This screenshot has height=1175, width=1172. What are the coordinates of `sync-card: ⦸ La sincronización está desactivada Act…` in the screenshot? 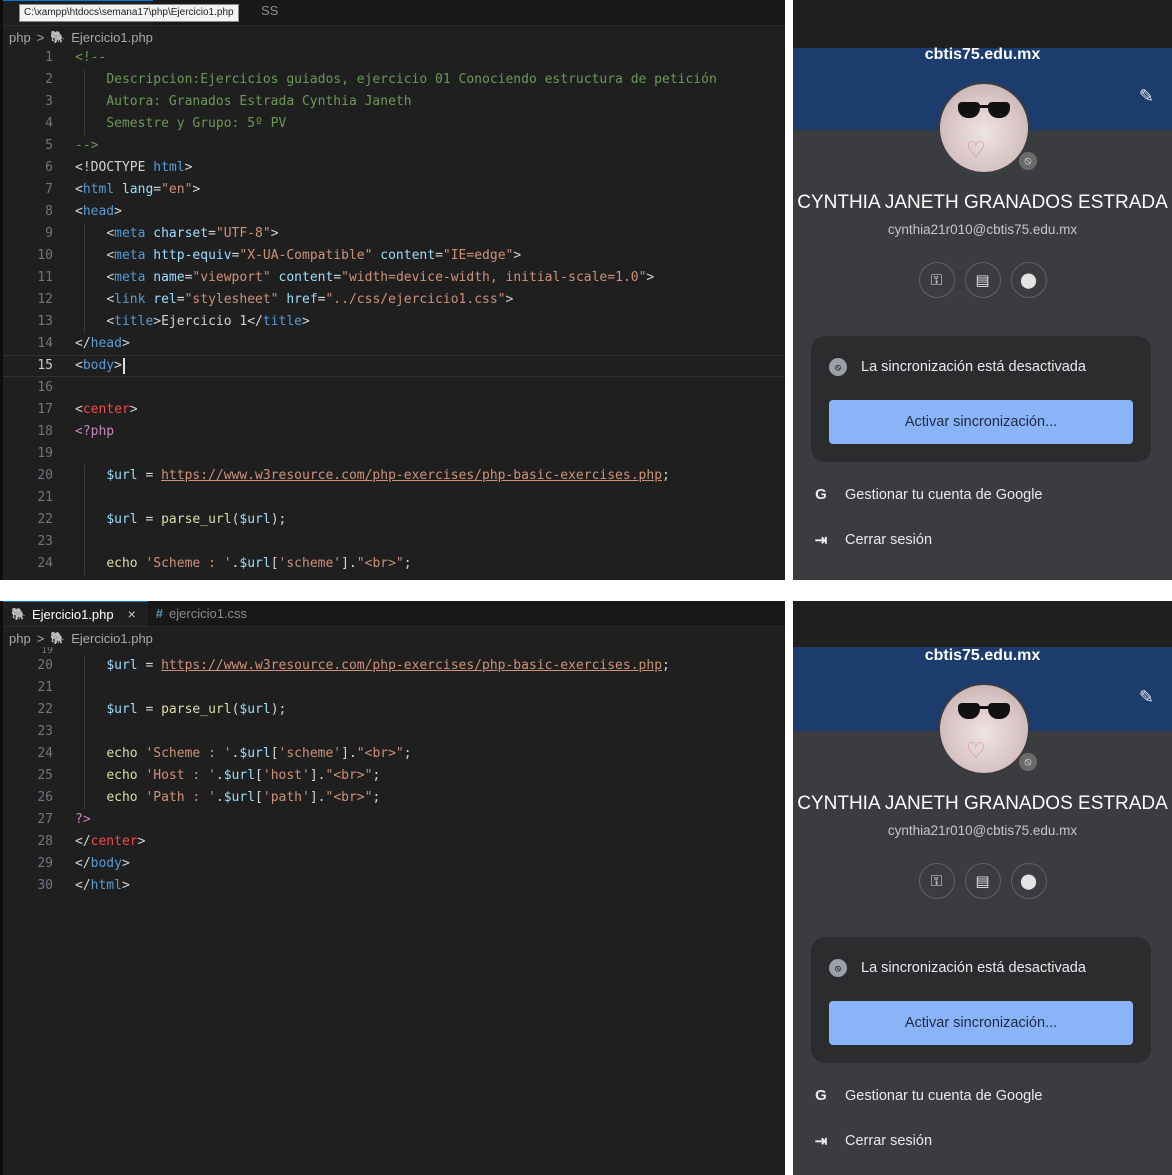 It's located at (981, 399).